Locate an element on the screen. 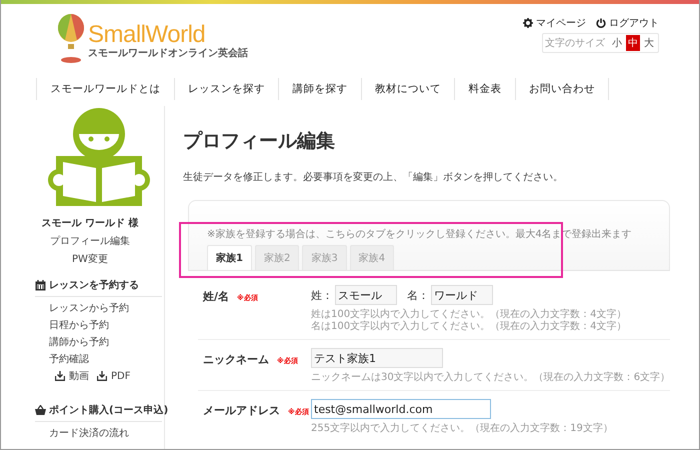 The image size is (700, 450). section-heading: レッスンを予約する is located at coordinates (94, 285).